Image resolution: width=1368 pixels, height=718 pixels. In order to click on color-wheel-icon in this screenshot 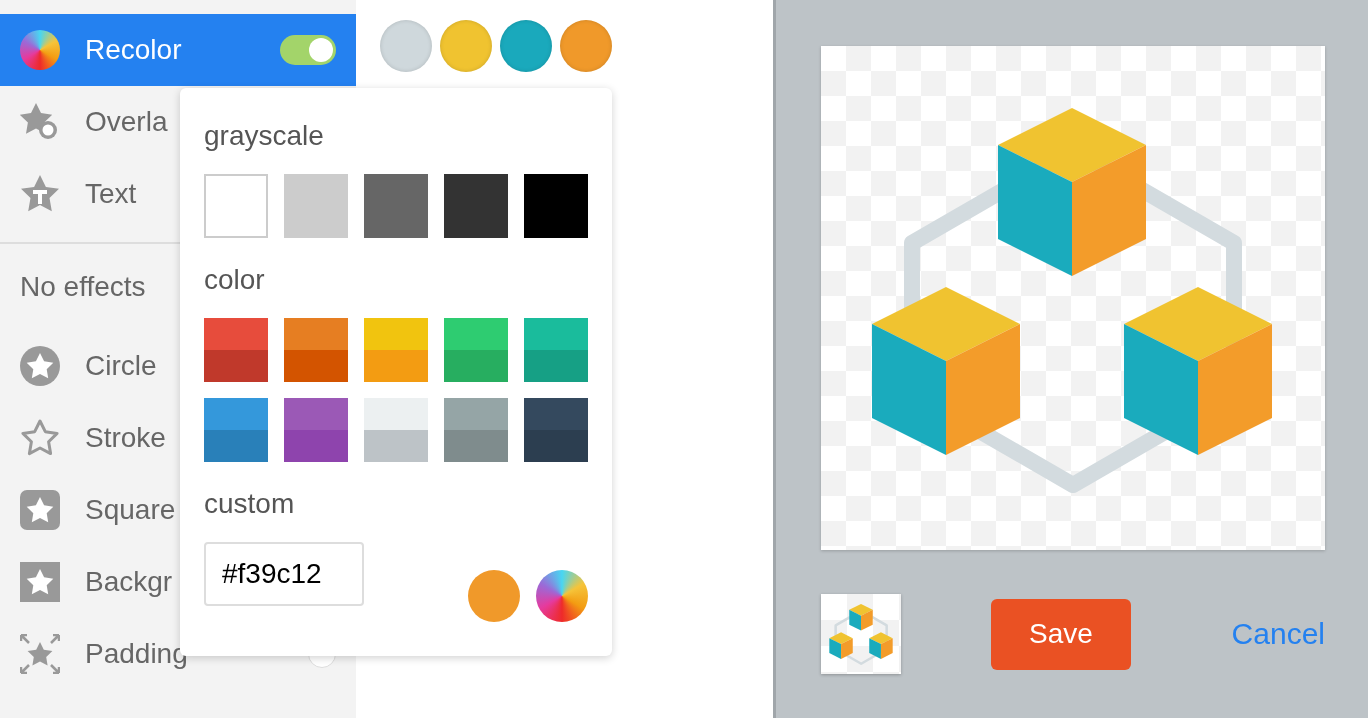, I will do `click(562, 596)`.